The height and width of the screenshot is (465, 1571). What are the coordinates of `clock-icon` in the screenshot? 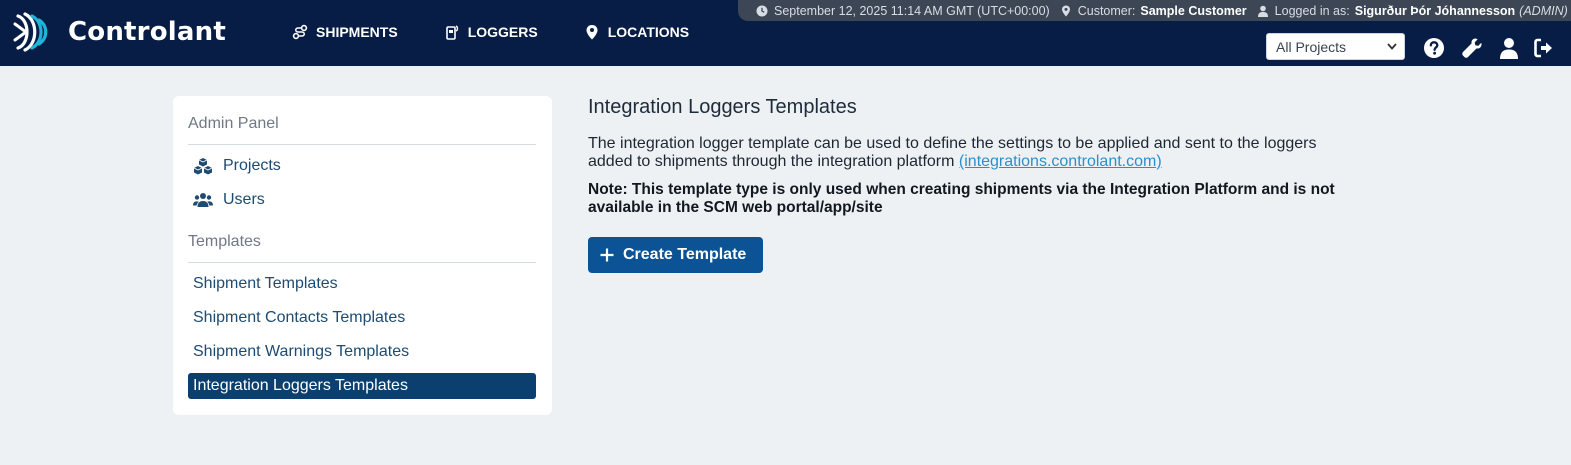 It's located at (762, 10).